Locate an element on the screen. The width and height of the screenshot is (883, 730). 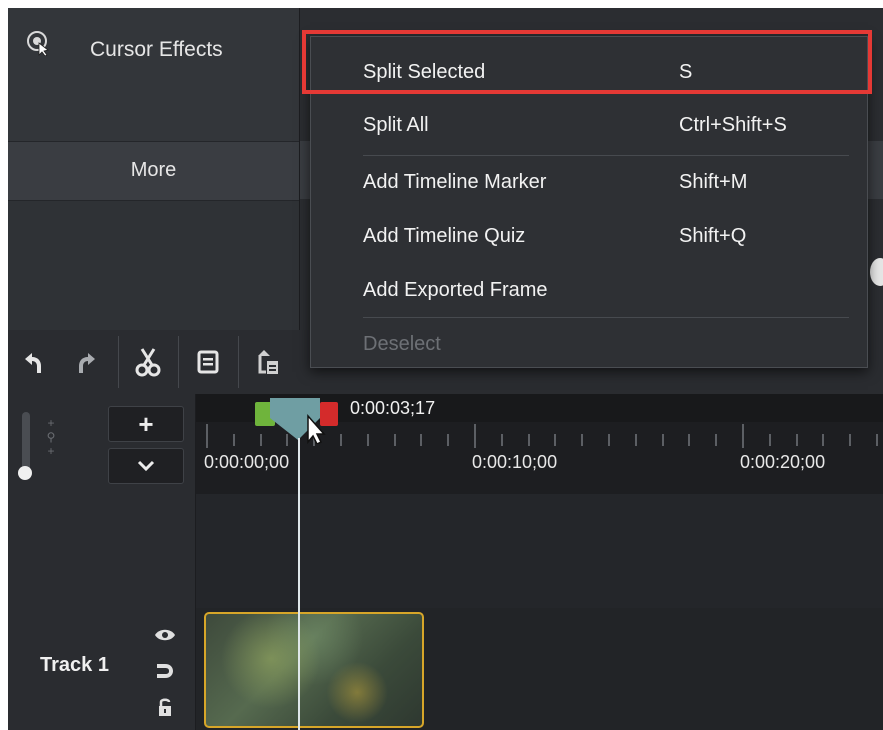
redo-icon is located at coordinates (87, 363).